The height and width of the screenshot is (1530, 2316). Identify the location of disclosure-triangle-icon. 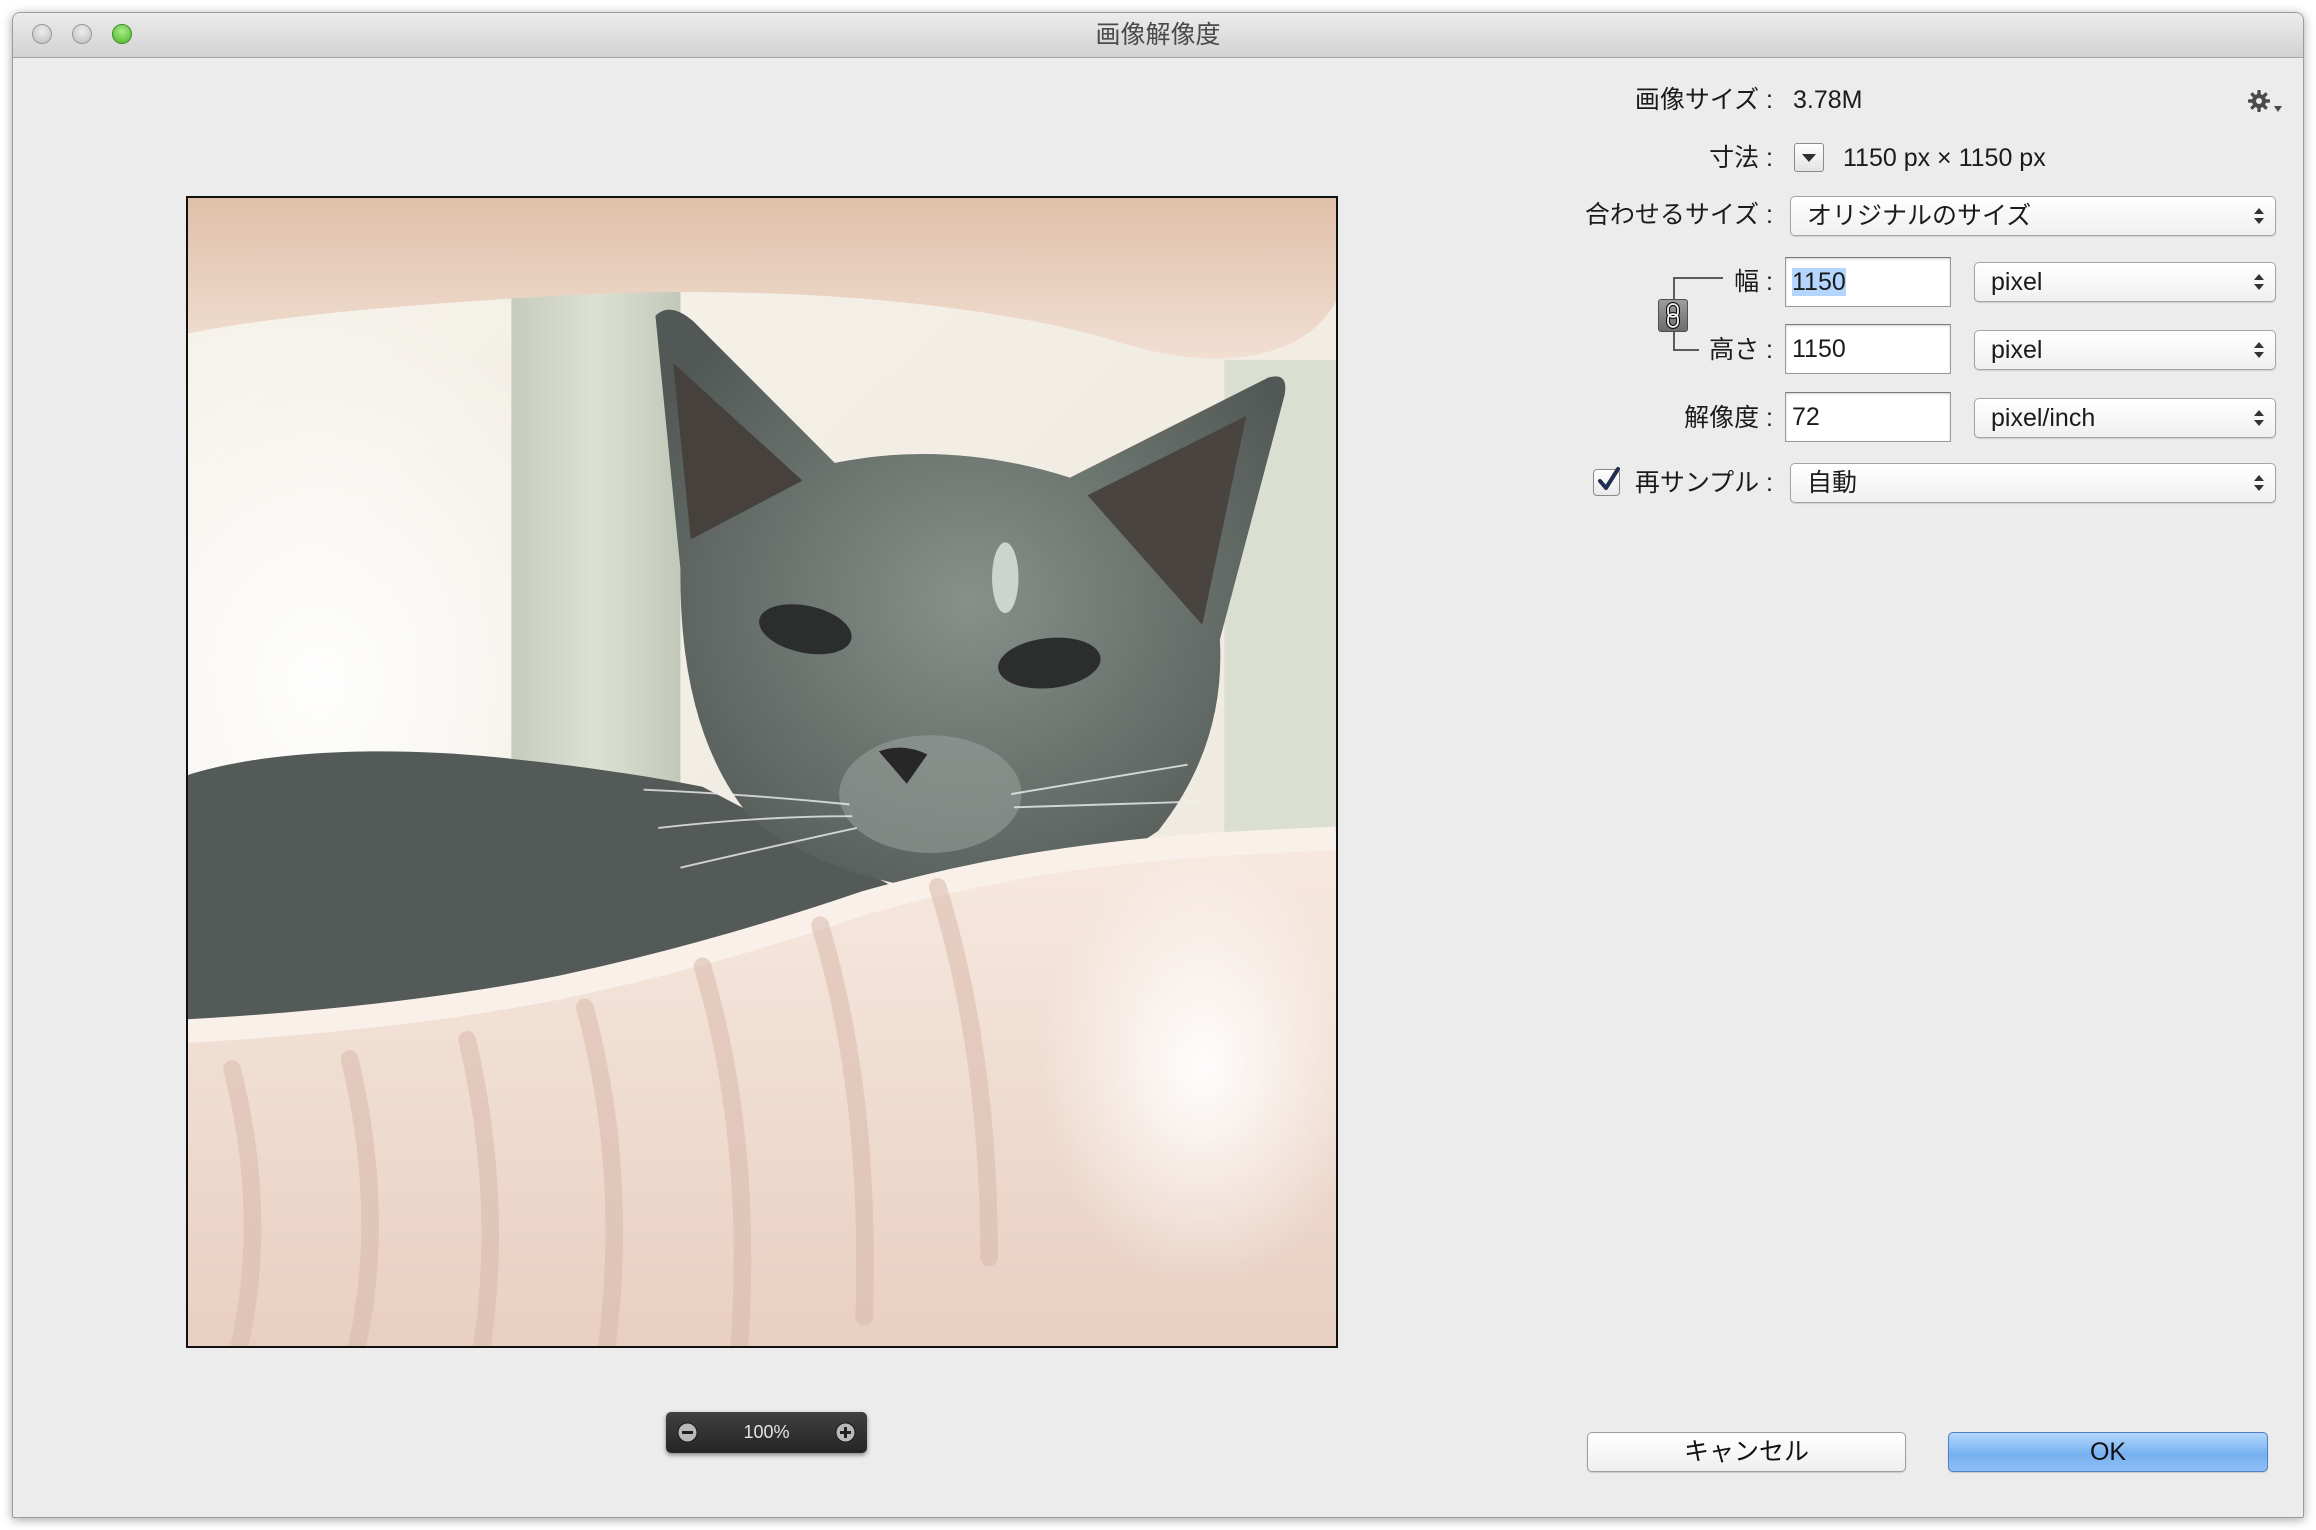
(1809, 158).